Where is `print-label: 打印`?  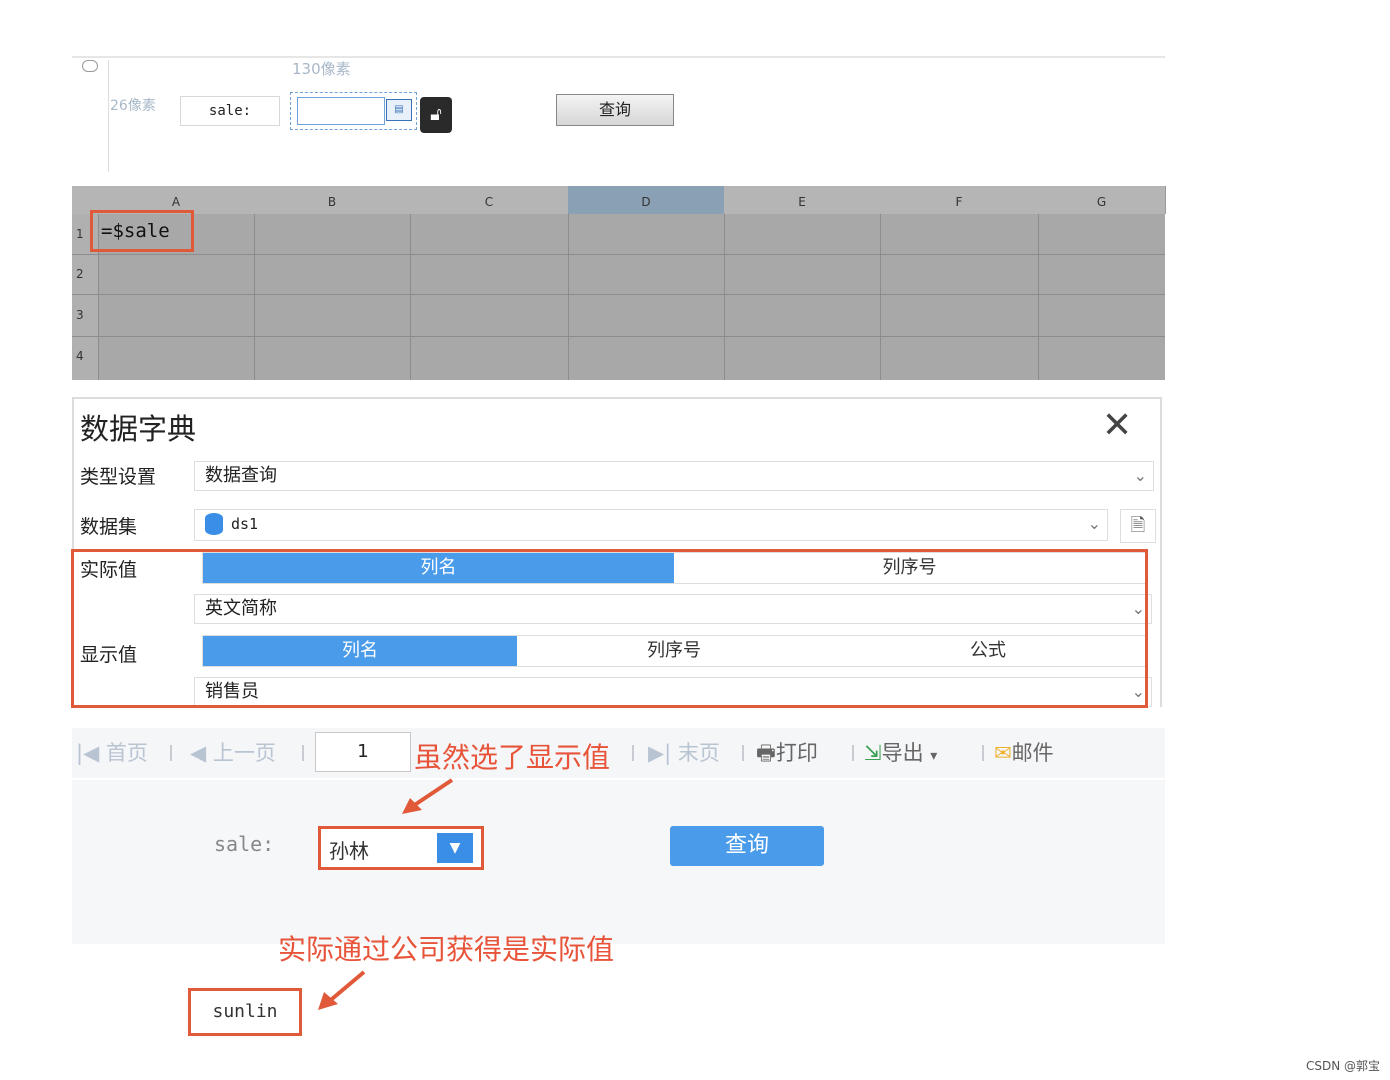
print-label: 打印 is located at coordinates (796, 753).